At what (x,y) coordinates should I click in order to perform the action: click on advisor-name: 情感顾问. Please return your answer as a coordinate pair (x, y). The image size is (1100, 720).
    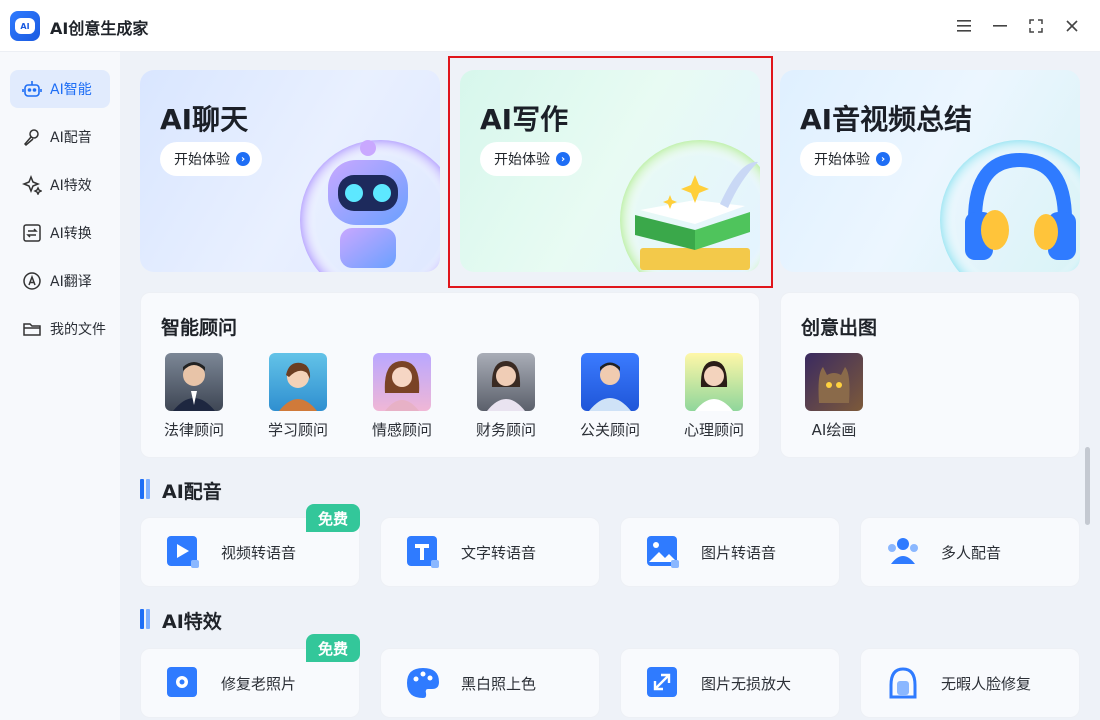
    Looking at the image, I should click on (401, 430).